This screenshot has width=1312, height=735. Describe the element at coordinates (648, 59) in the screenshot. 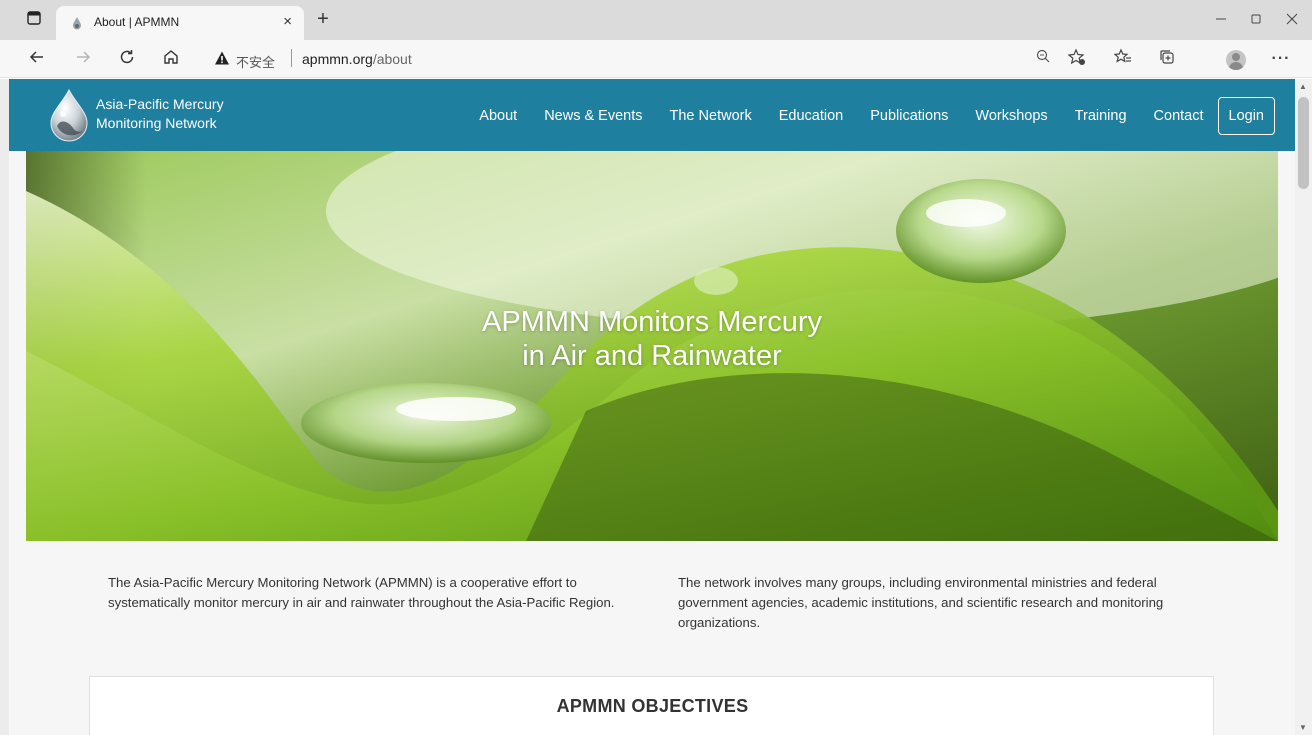

I see `address-bar: 不安全 apmmn.org/about` at that location.